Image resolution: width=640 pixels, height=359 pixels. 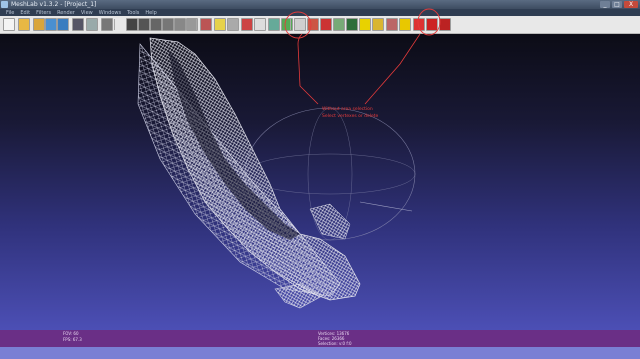 What do you see at coordinates (220, 24) in the screenshot?
I see `light-icon` at bounding box center [220, 24].